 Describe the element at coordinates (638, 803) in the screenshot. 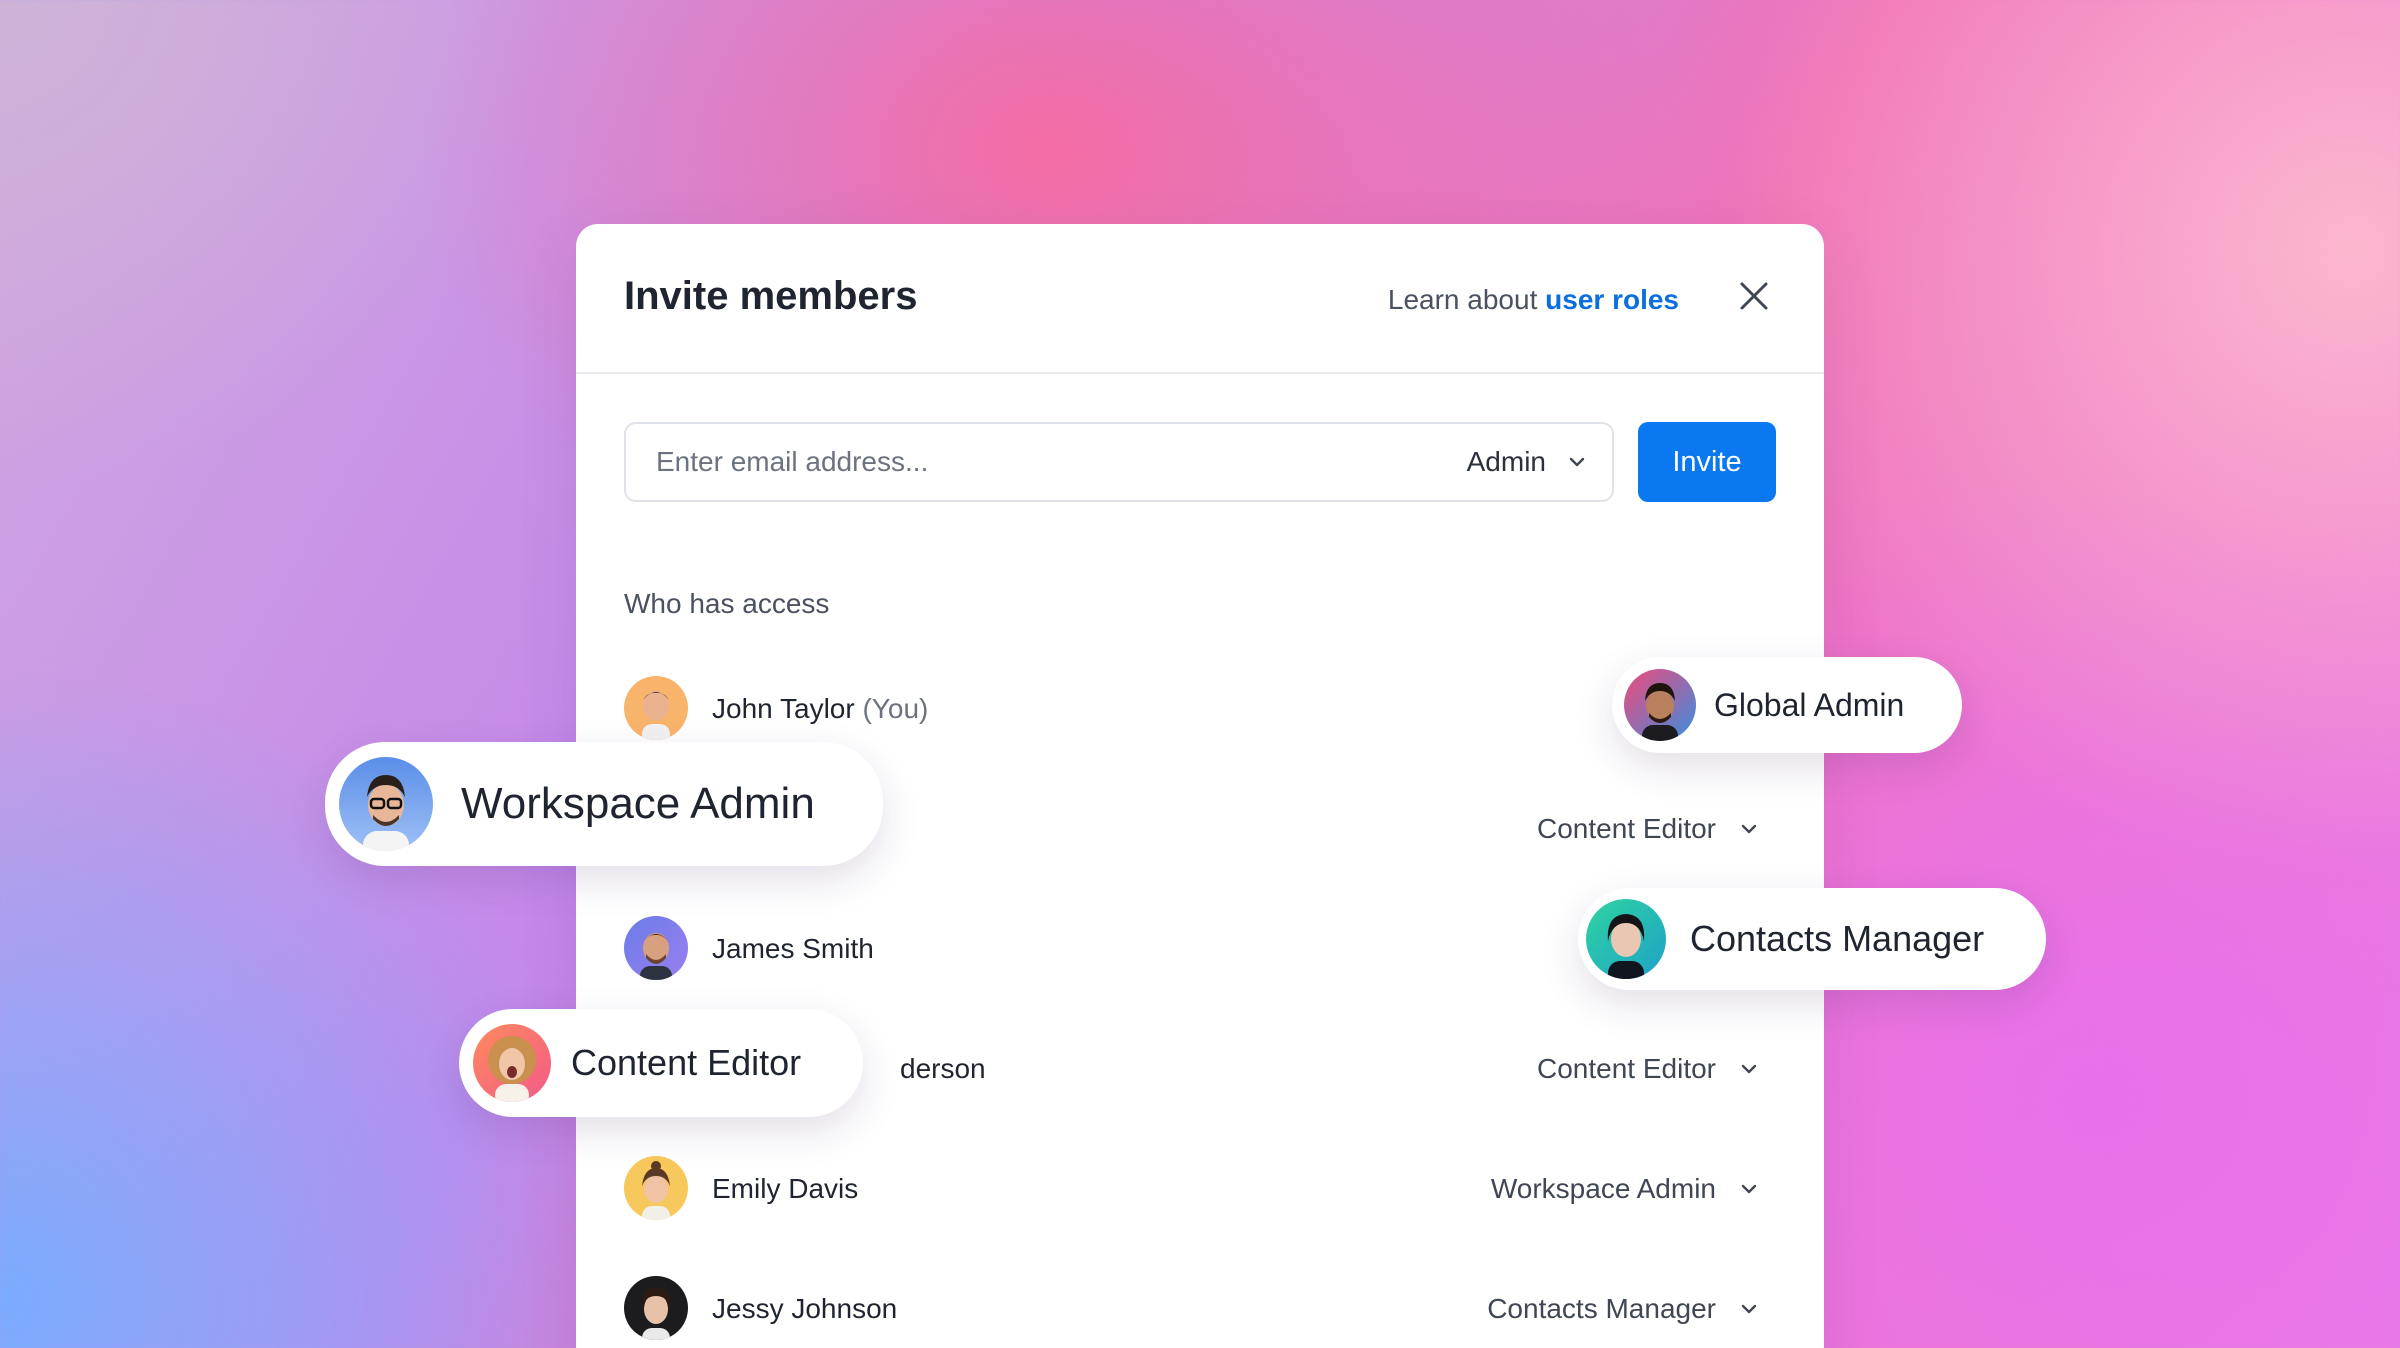

I see `role-badge-label: Workspace Admin` at that location.